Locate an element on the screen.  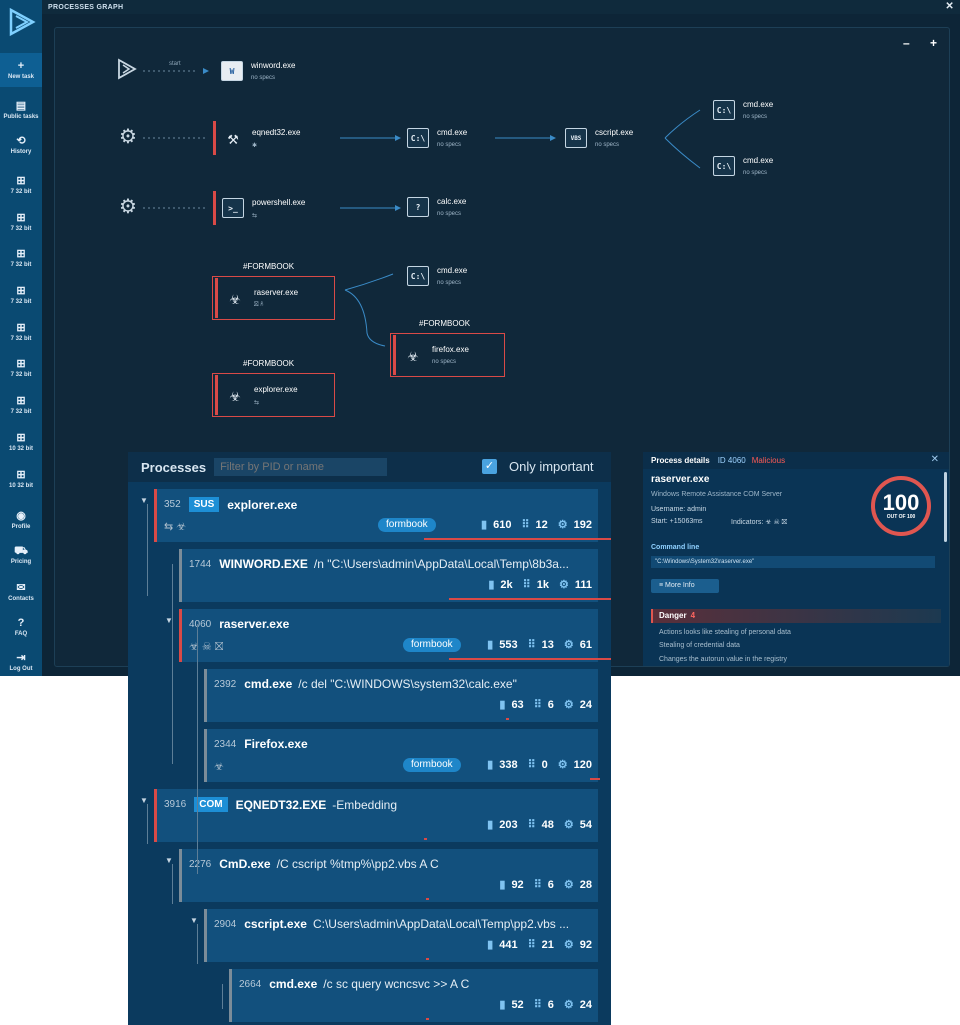
details-title: Process details is located at coordinates (680, 460).